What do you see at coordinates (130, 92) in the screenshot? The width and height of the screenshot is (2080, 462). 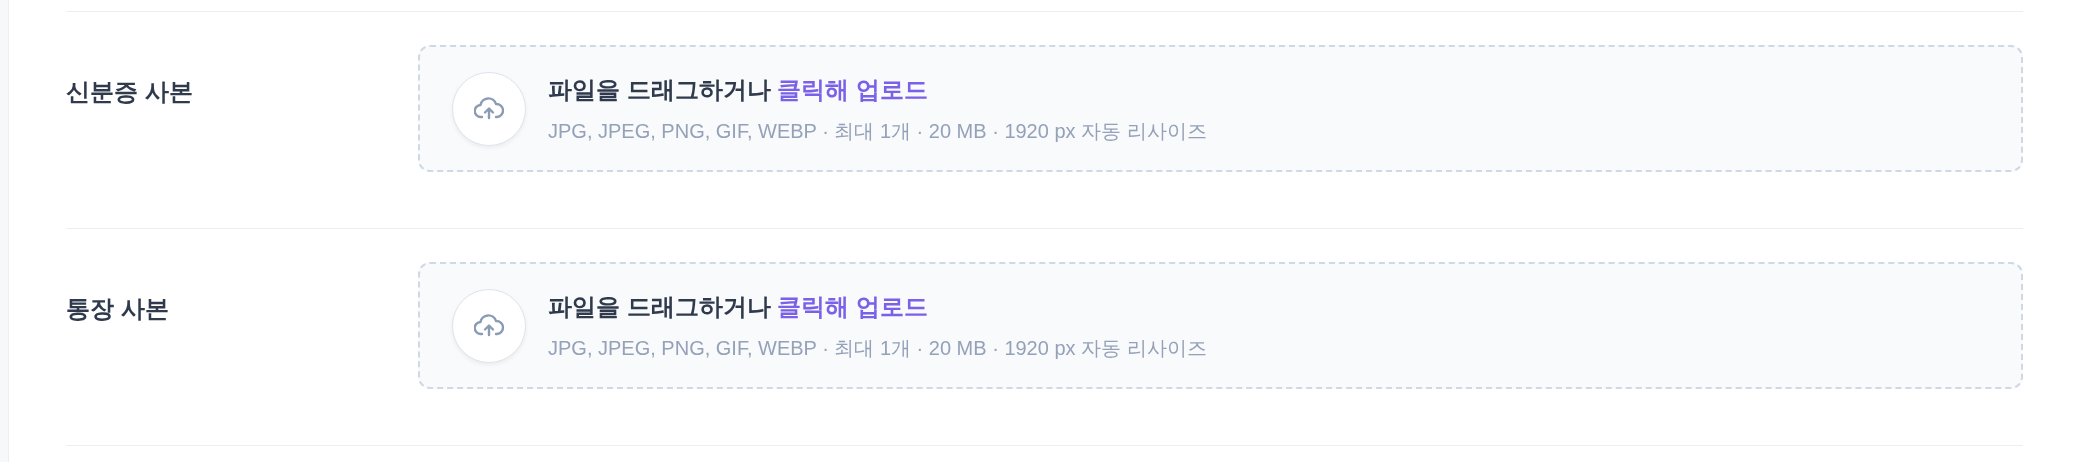 I see `field-label: 신분증 사본` at bounding box center [130, 92].